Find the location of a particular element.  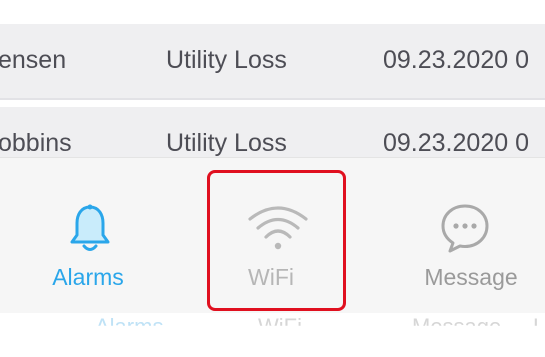

ghost-tab-label: L is located at coordinates (539, 326).